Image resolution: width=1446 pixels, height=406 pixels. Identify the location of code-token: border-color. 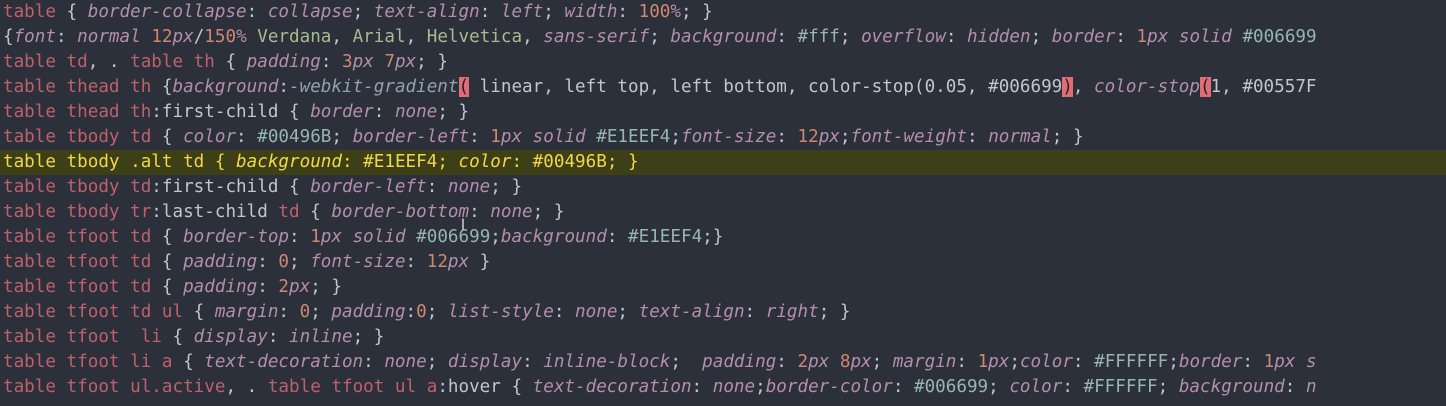
(829, 387).